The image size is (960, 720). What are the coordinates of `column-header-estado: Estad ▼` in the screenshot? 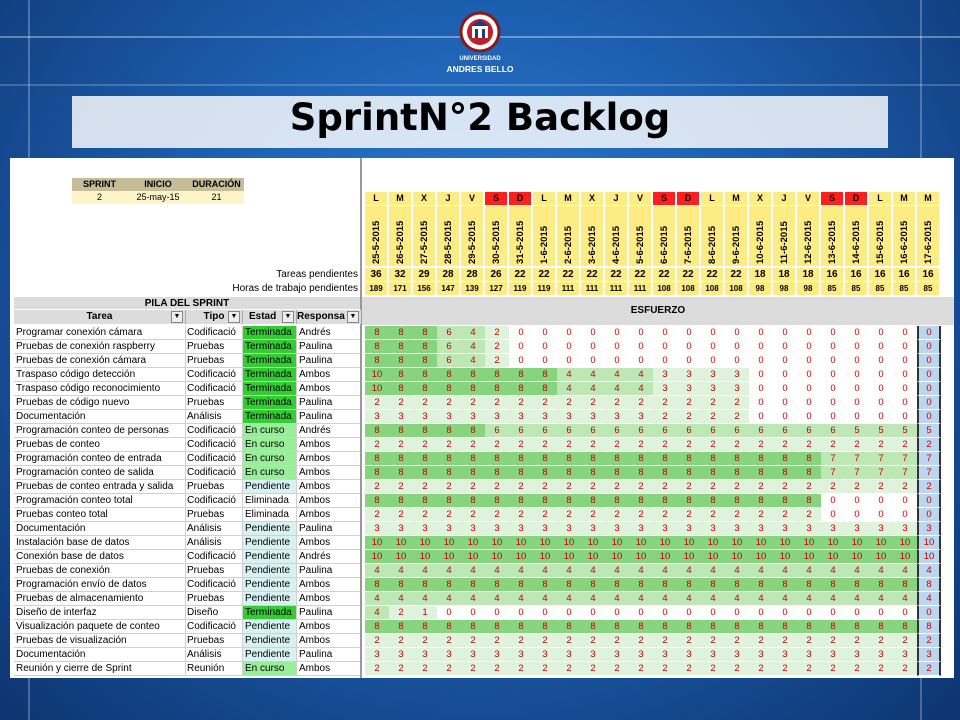 It's located at (270, 317).